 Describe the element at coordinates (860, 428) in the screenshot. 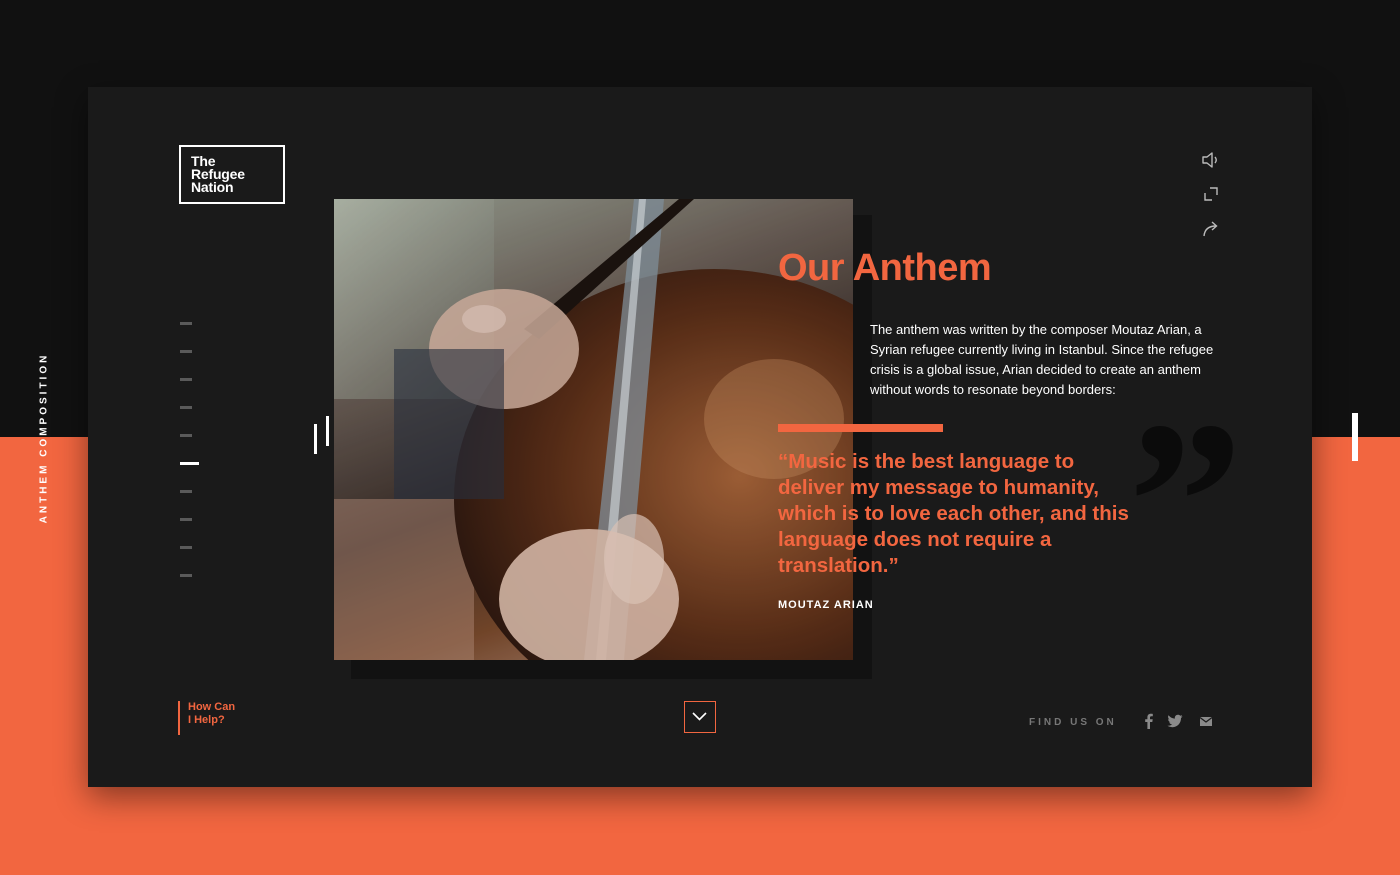

I see `accent-divider` at that location.